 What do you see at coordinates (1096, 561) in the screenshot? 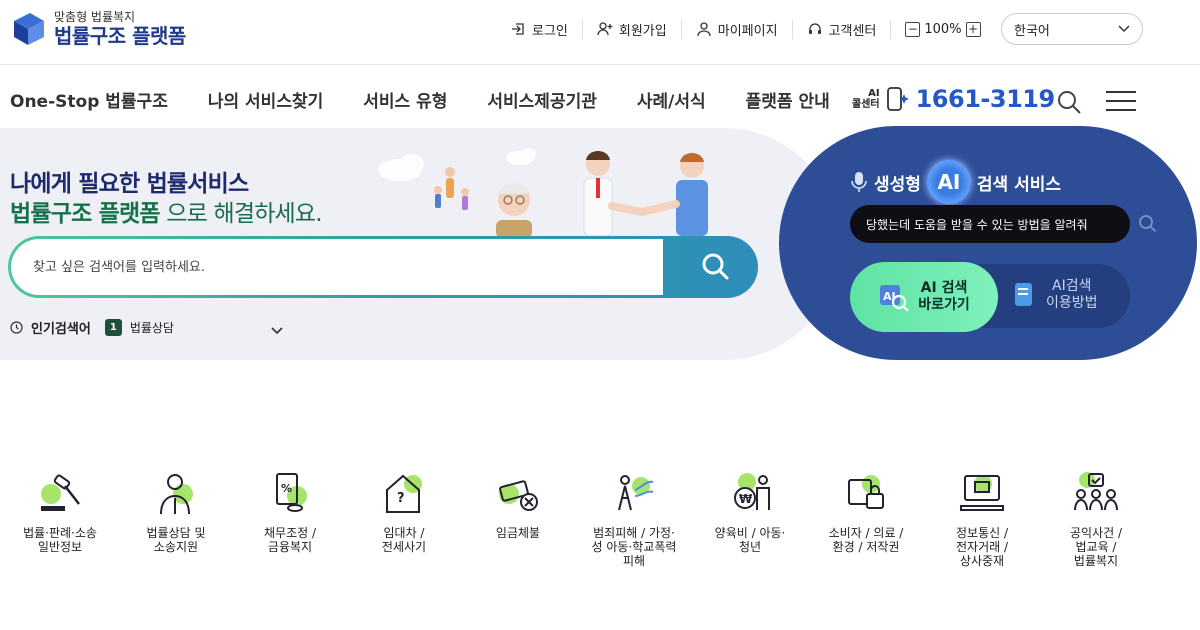
I see `category-label-line: 법률복지` at bounding box center [1096, 561].